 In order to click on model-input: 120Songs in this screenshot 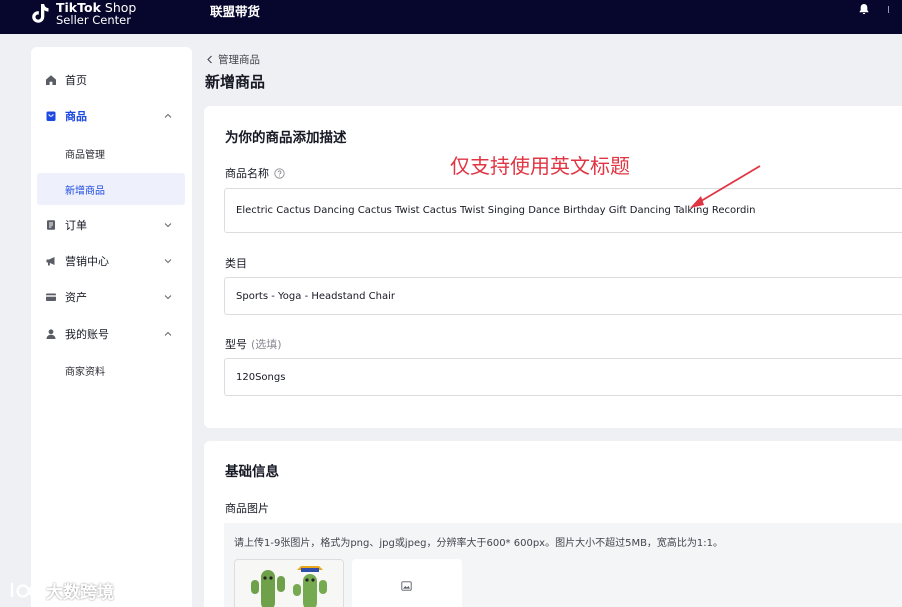, I will do `click(563, 377)`.